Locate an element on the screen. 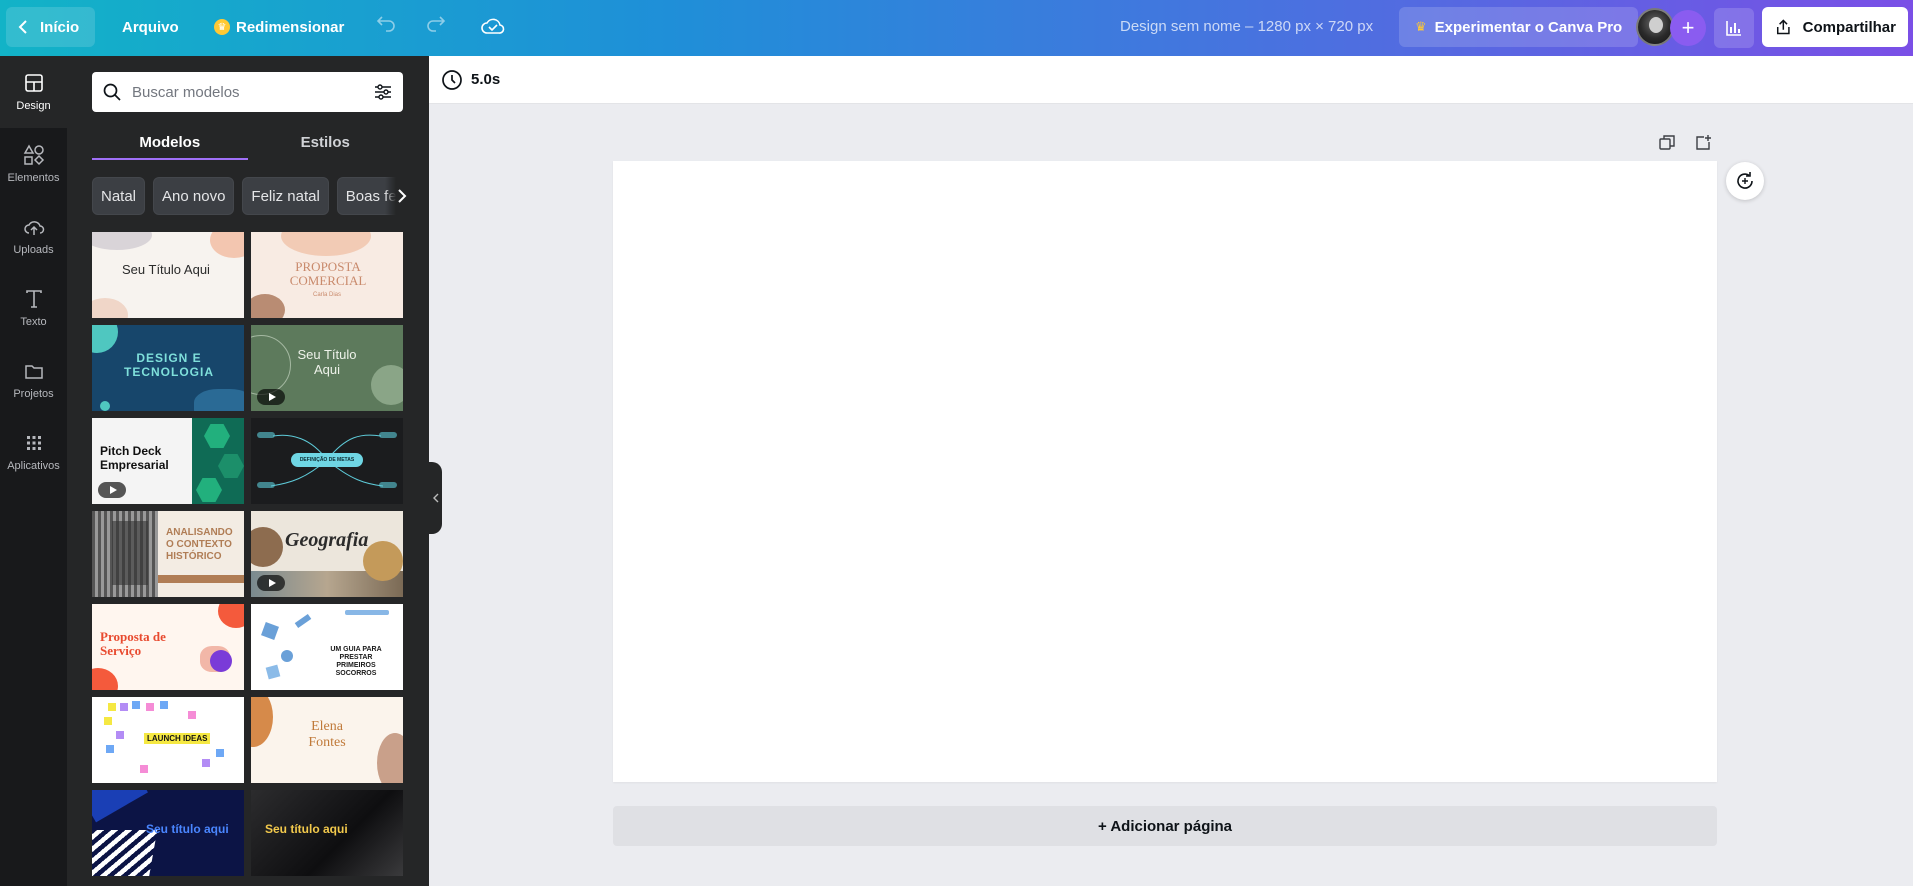 This screenshot has width=1913, height=886. template-title: Geografia is located at coordinates (327, 540).